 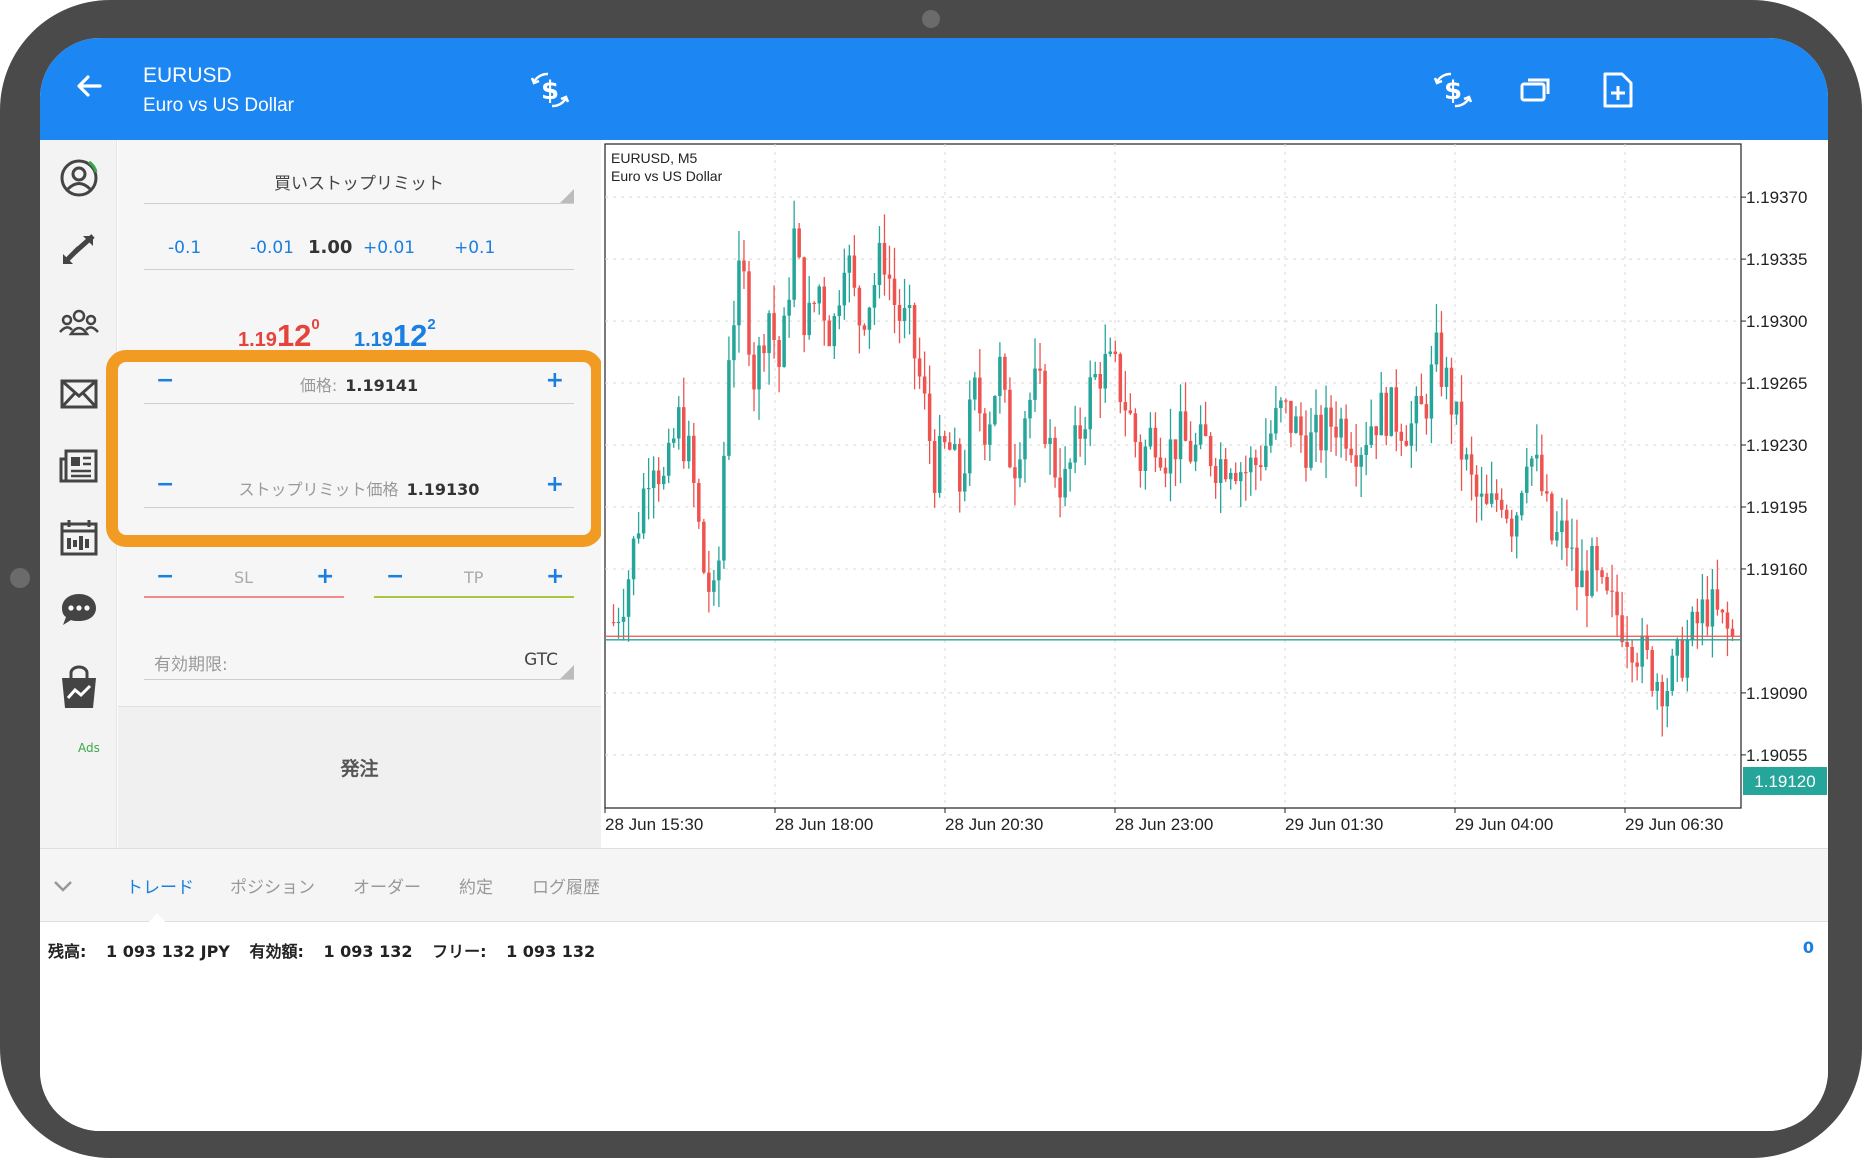 What do you see at coordinates (294, 335) in the screenshot?
I see `bid-price-big: 12` at bounding box center [294, 335].